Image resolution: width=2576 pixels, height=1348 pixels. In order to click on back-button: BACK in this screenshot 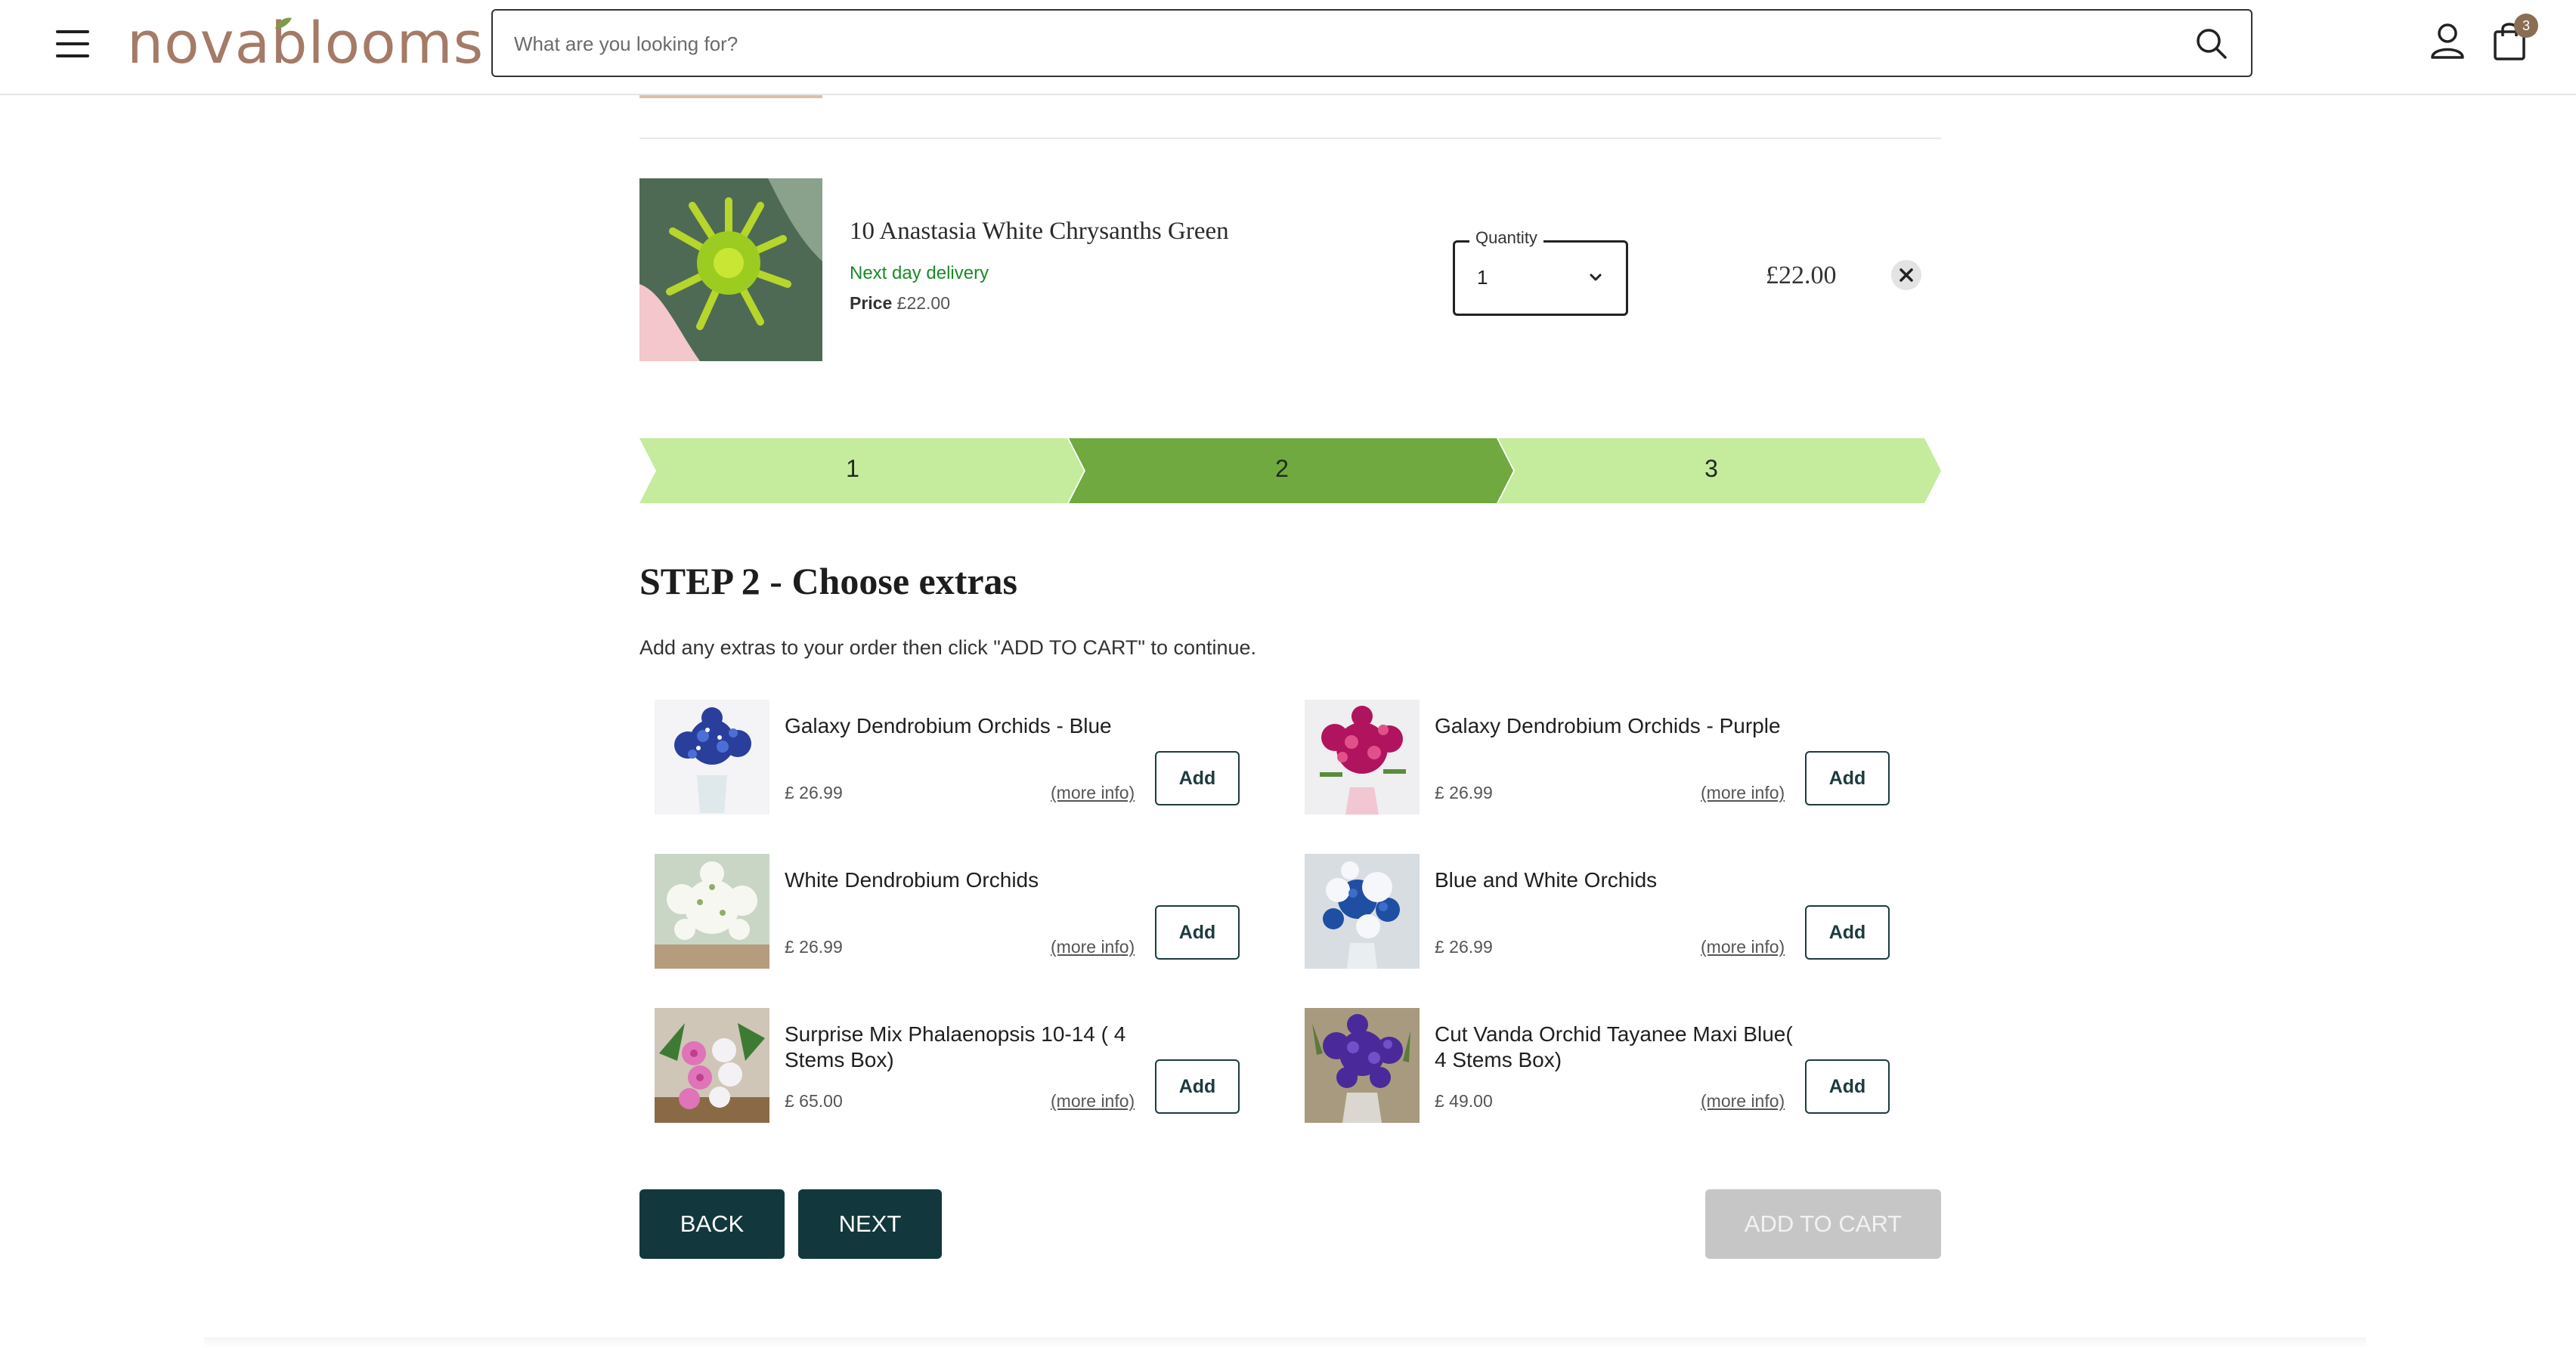, I will do `click(712, 1224)`.